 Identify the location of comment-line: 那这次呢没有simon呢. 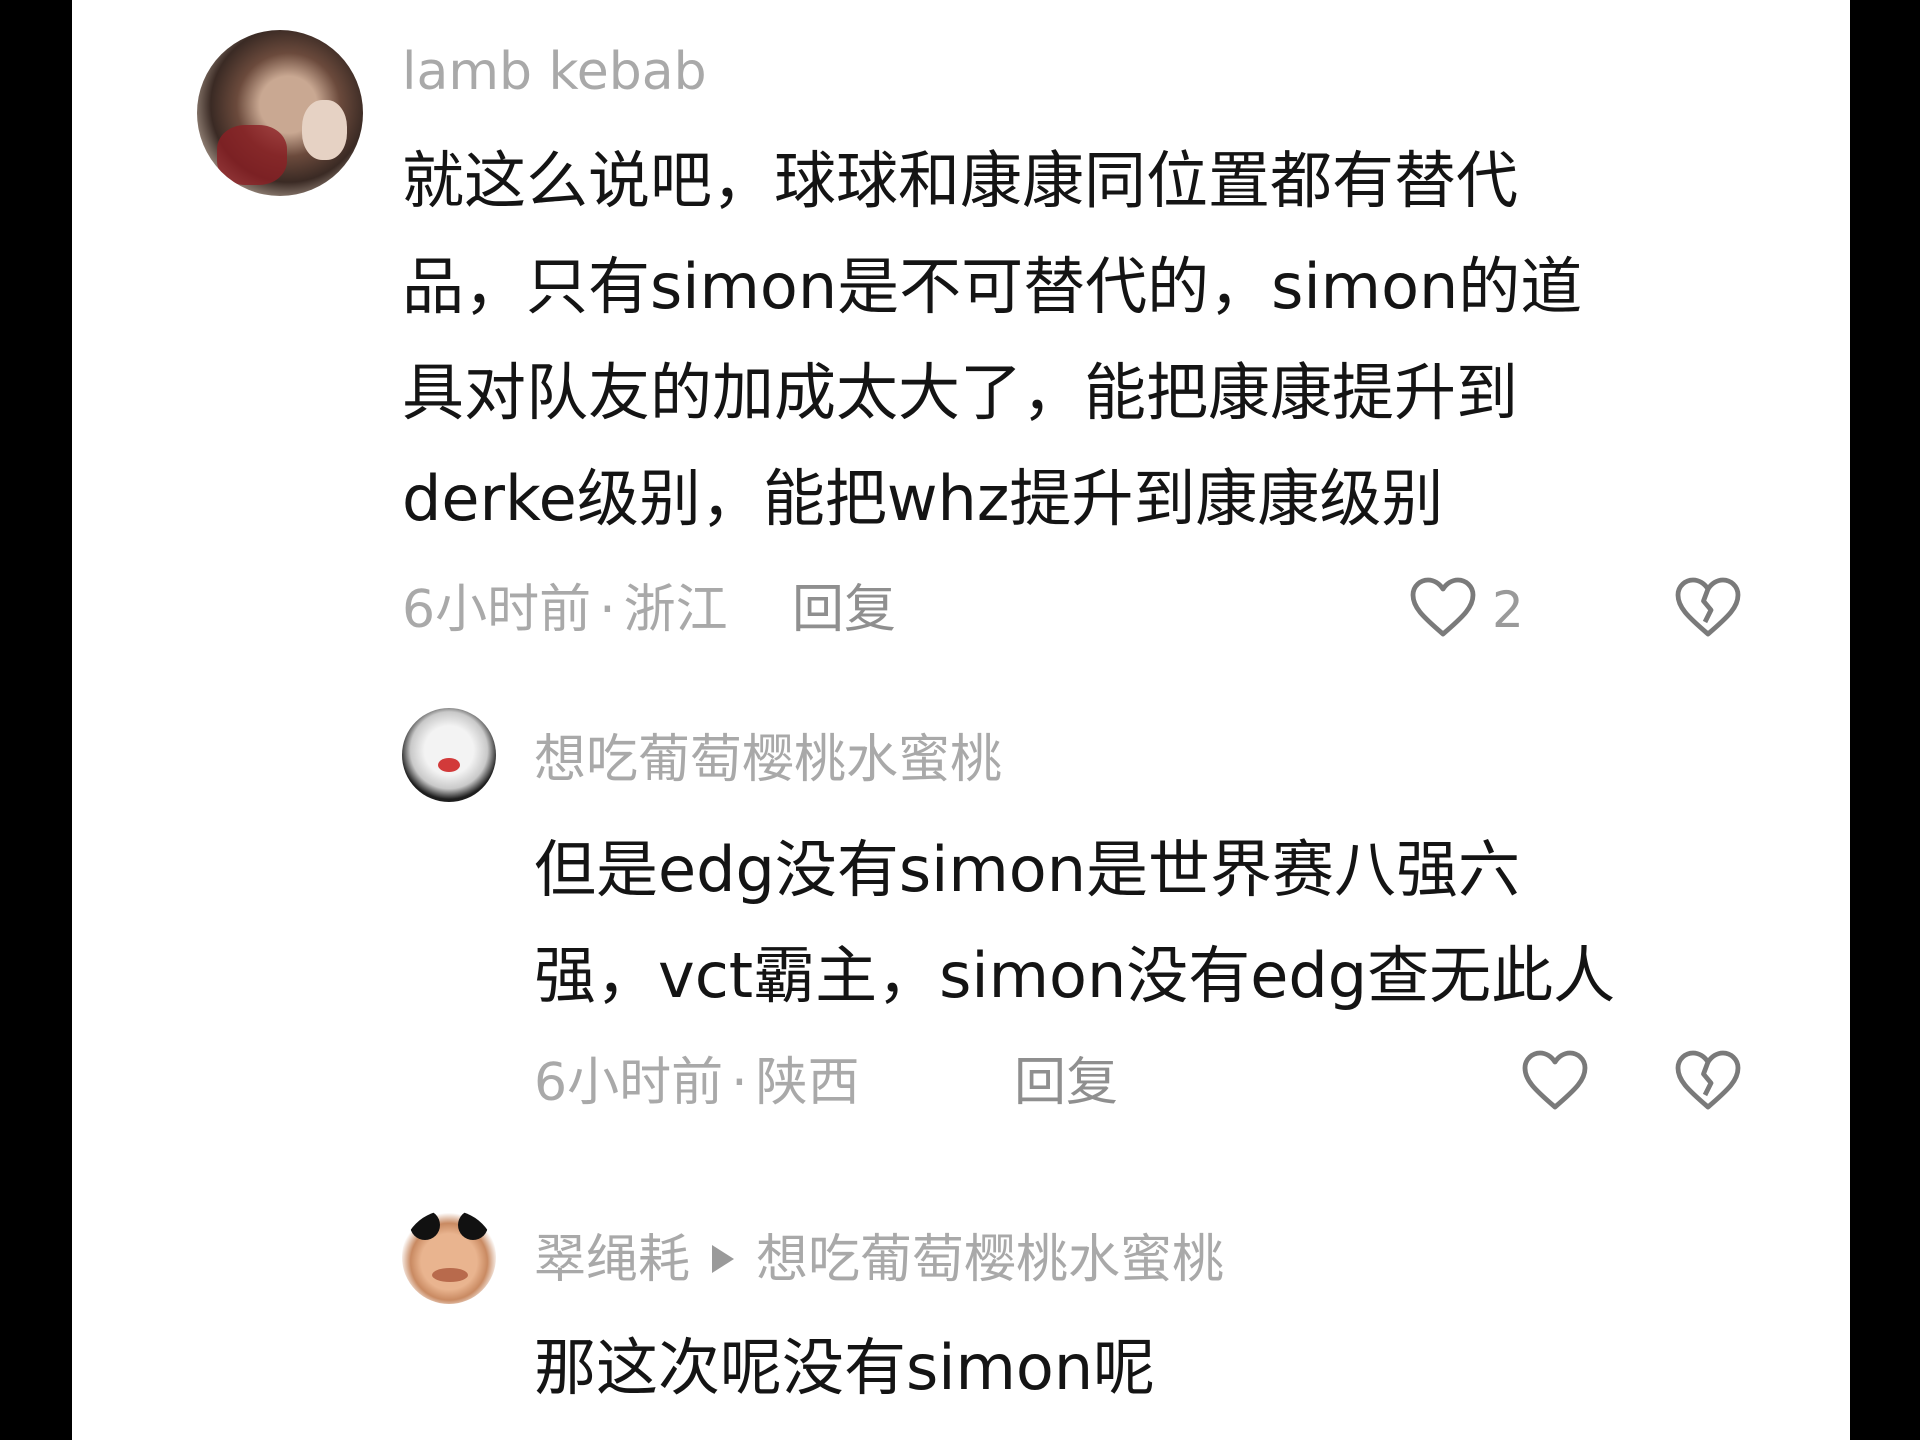
(845, 1367).